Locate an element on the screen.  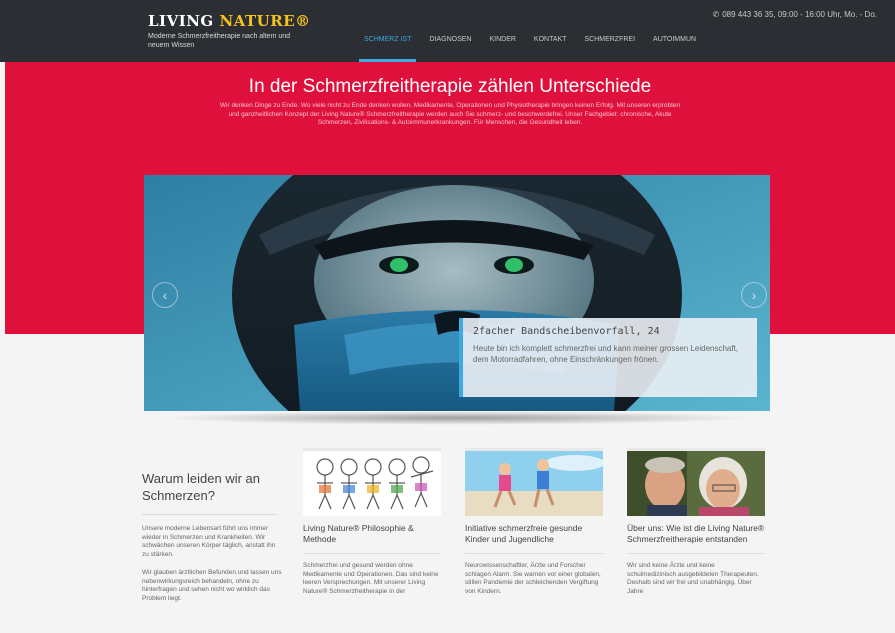
card-image-founders is located at coordinates (696, 482).